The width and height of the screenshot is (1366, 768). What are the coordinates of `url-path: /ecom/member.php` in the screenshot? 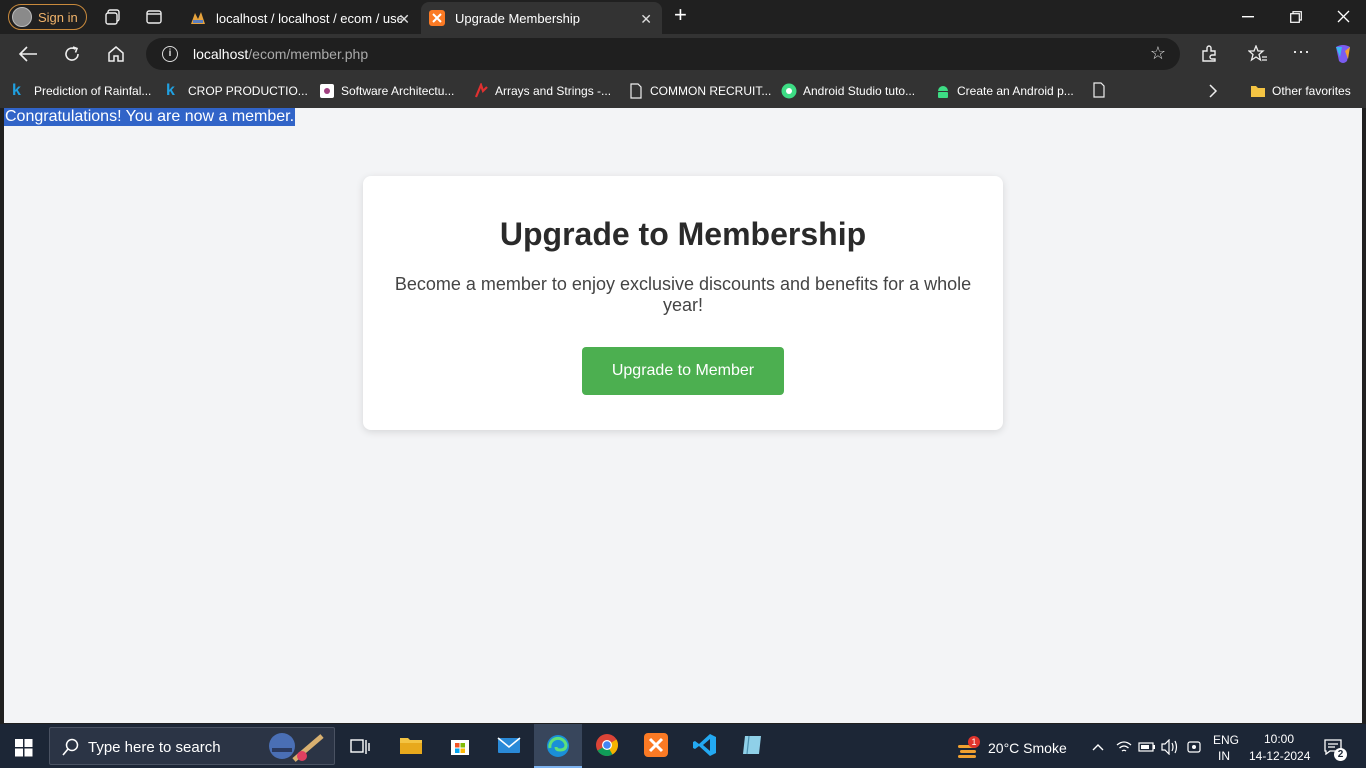 It's located at (308, 54).